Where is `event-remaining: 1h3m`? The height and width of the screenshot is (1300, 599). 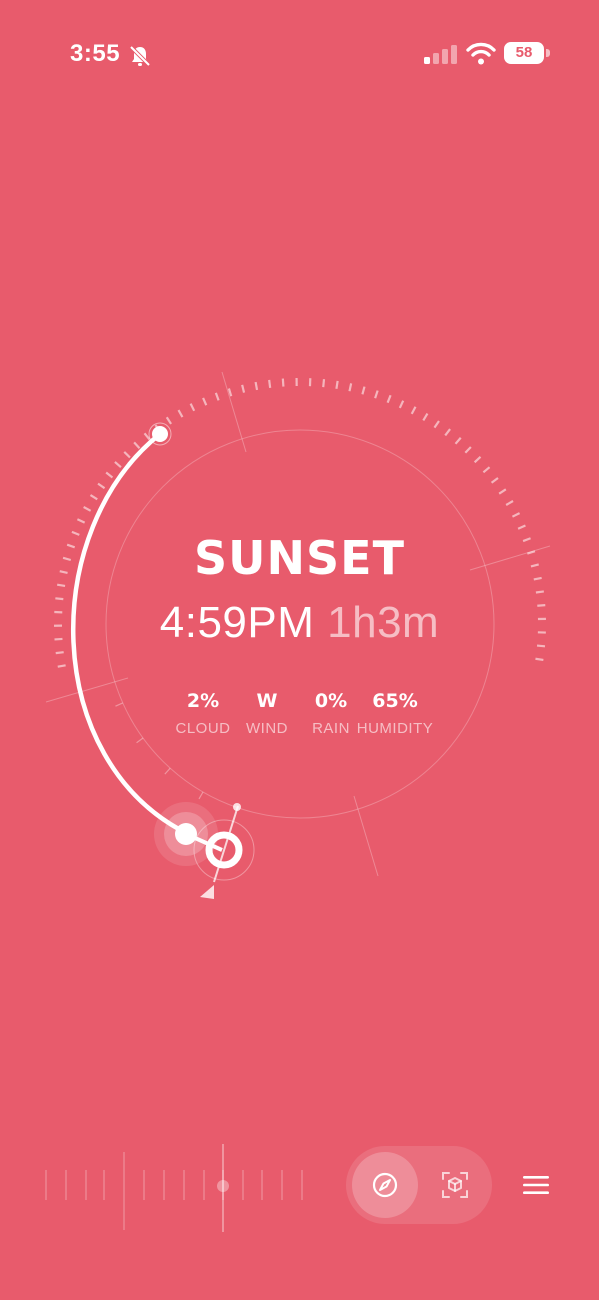
event-remaining: 1h3m is located at coordinates (383, 622).